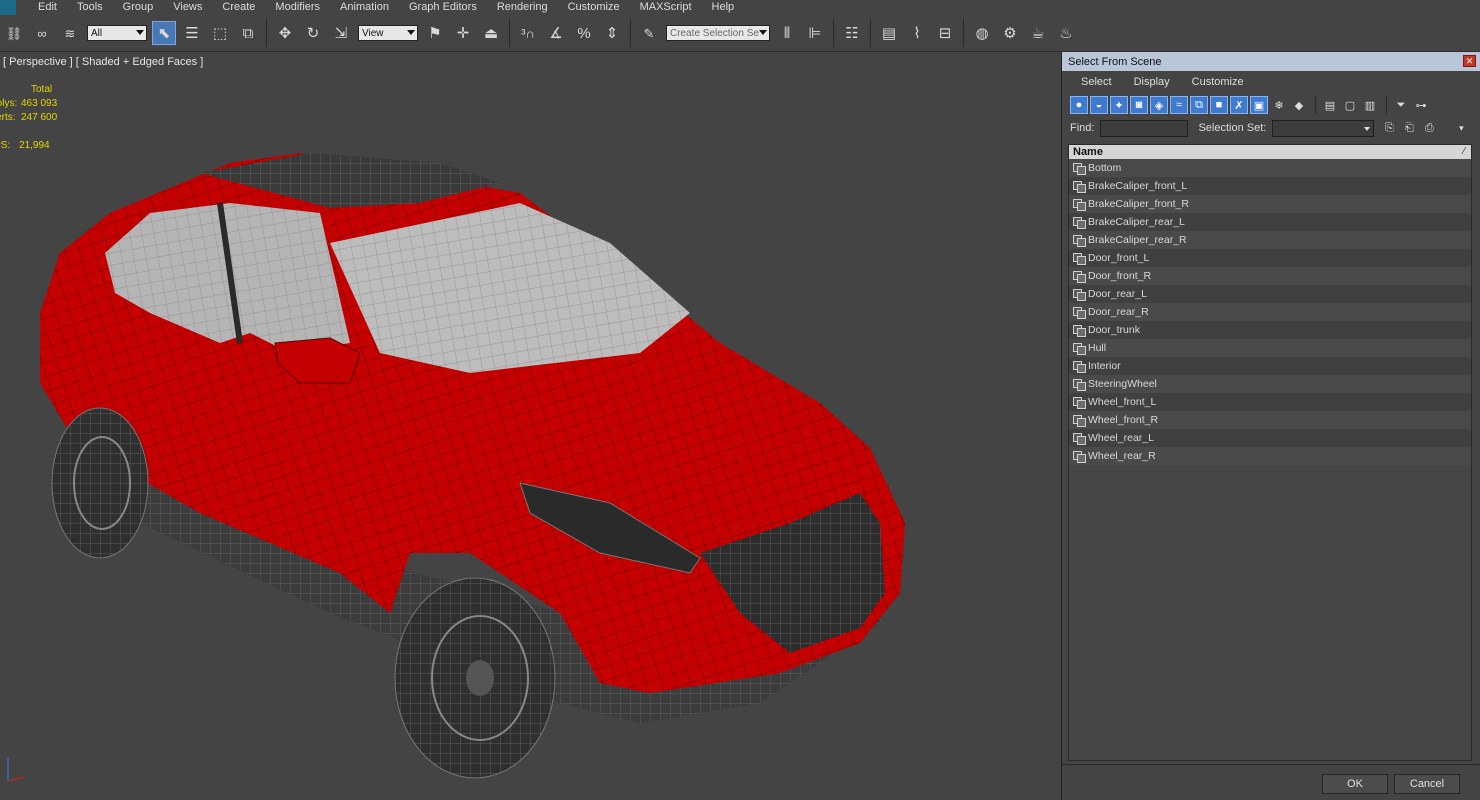  What do you see at coordinates (313, 33) in the screenshot?
I see `rotate-icon: ↻` at bounding box center [313, 33].